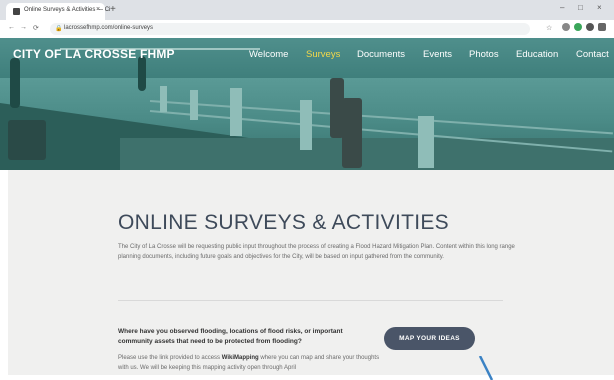 The image size is (614, 380). I want to click on nav-education: Education, so click(537, 54).